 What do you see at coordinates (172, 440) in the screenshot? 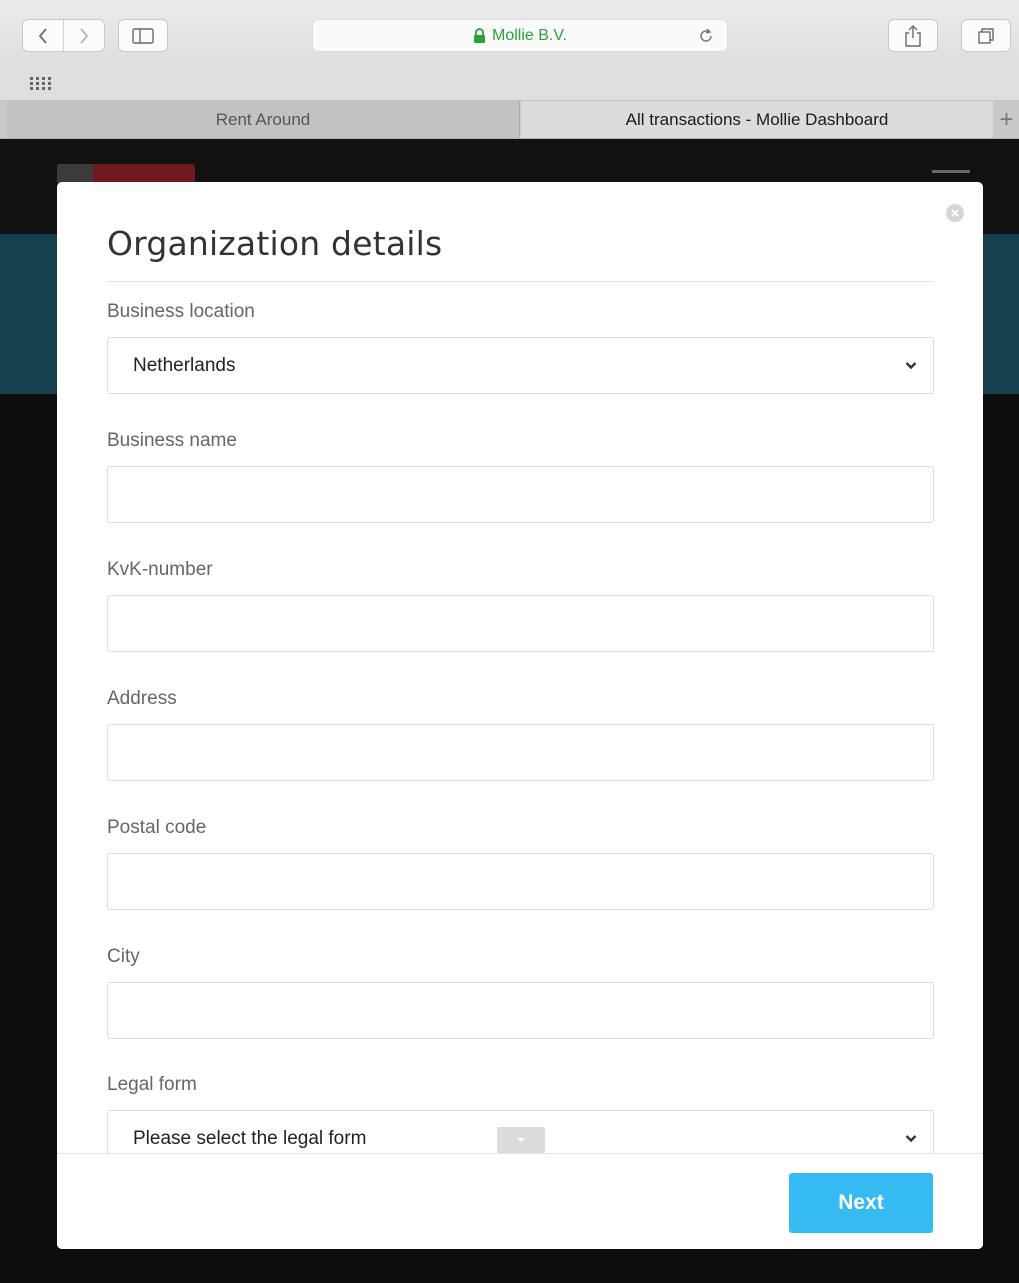
I see `business-name-label: Business name` at bounding box center [172, 440].